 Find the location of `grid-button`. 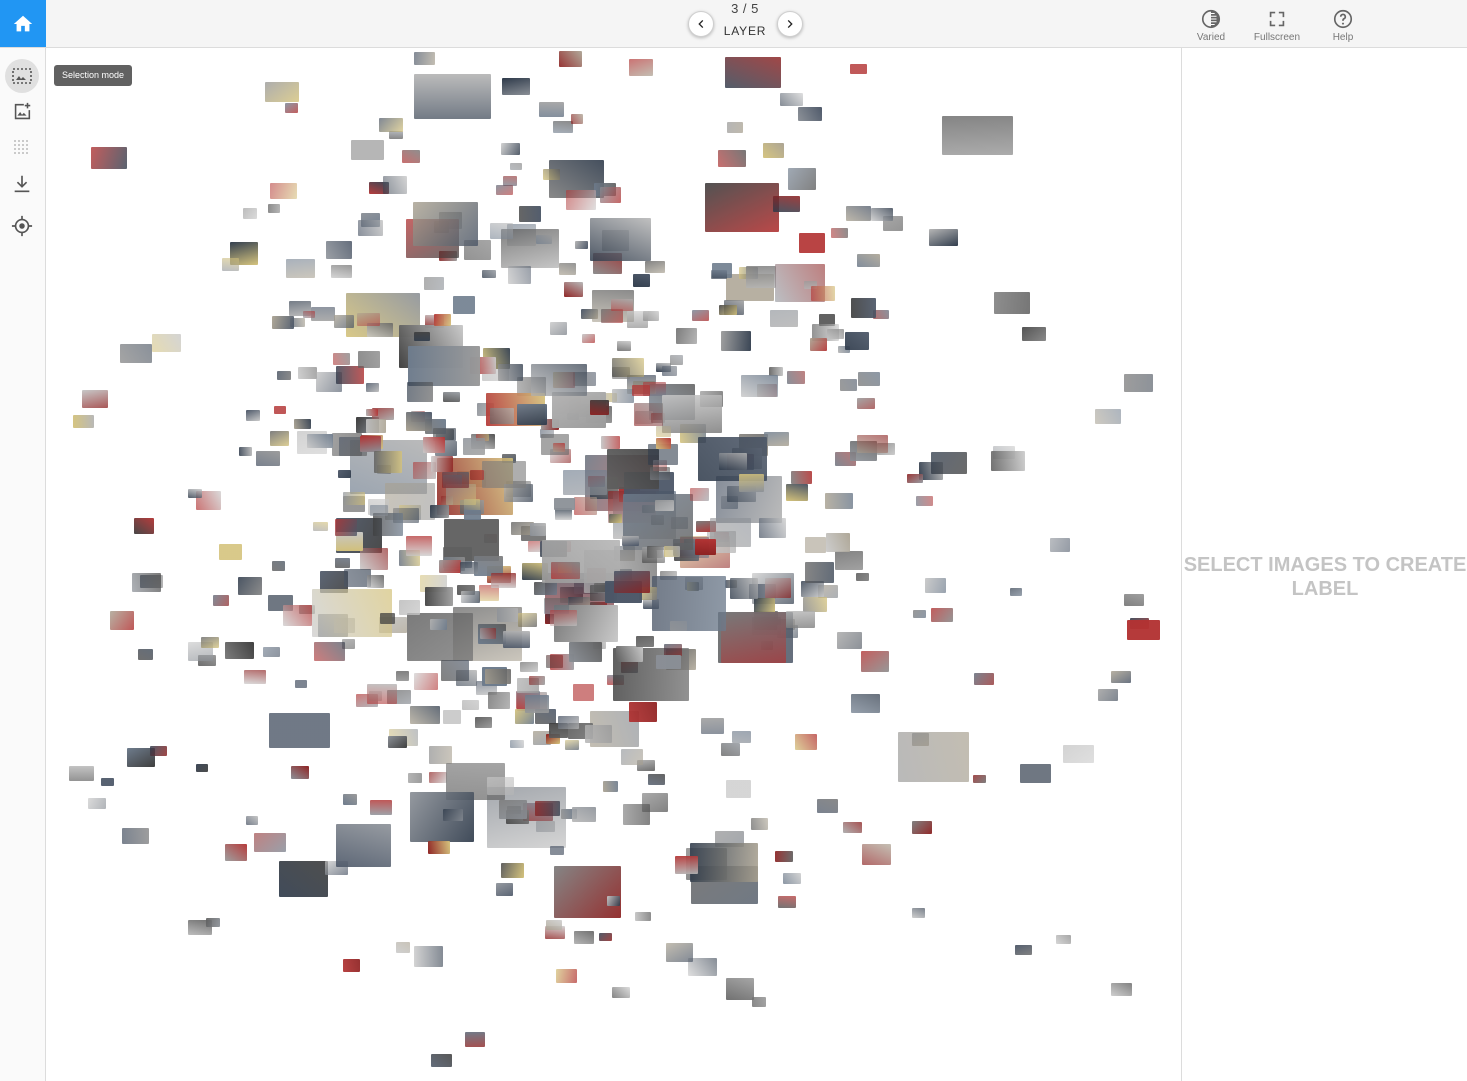

grid-button is located at coordinates (22, 148).